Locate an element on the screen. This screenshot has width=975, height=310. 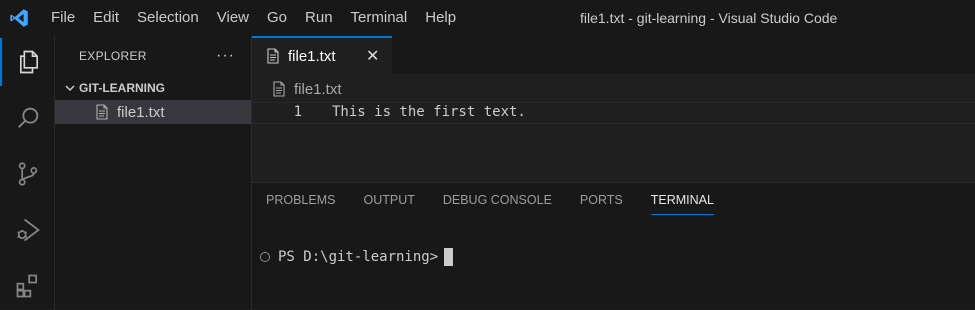
breadcrumb: file1.txt is located at coordinates (307, 89).